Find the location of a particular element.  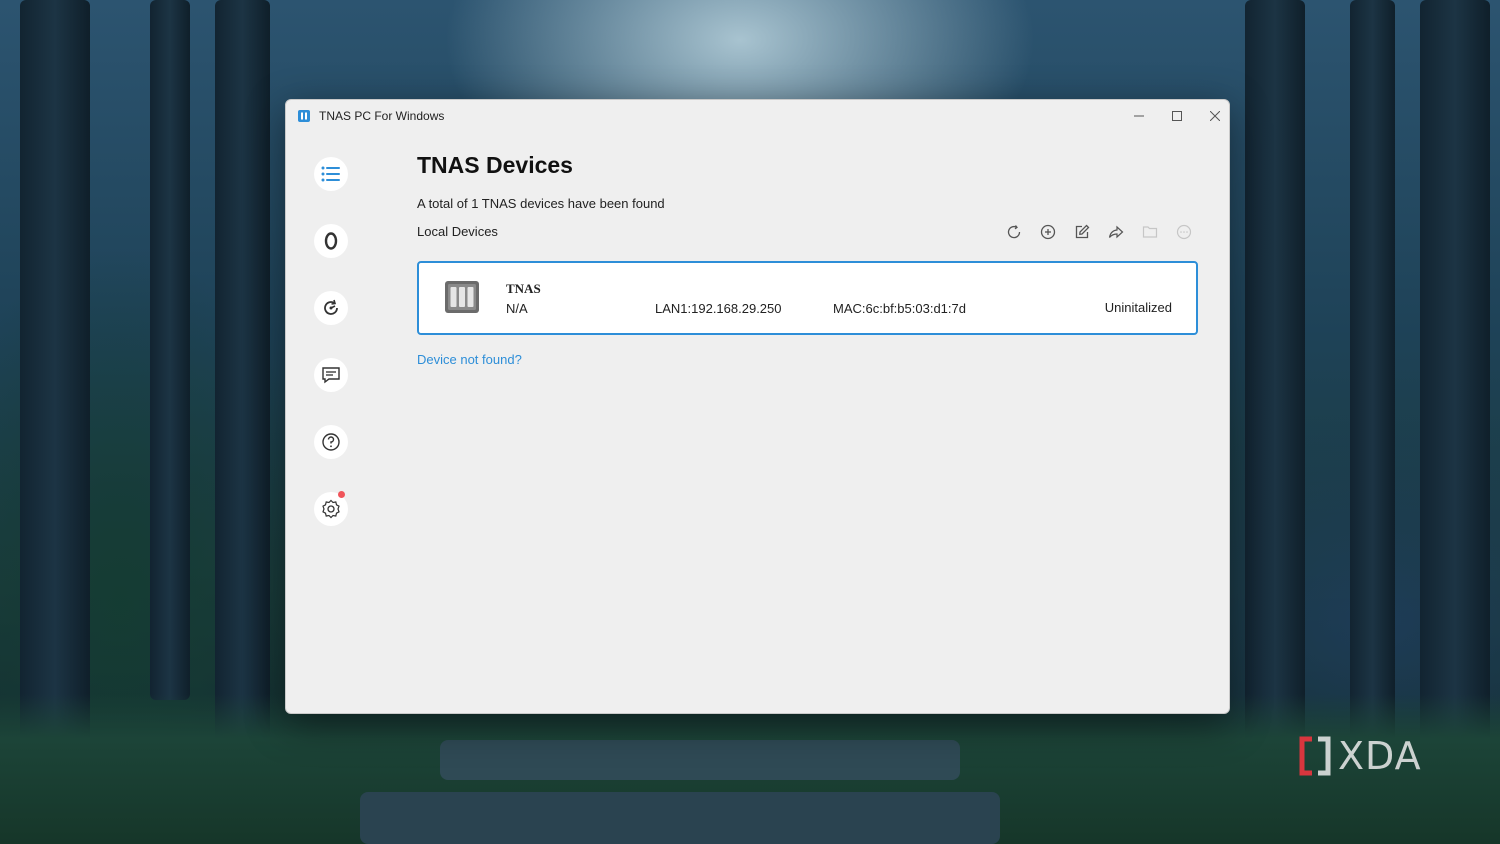

sidebar-item-remote is located at coordinates (331, 308).